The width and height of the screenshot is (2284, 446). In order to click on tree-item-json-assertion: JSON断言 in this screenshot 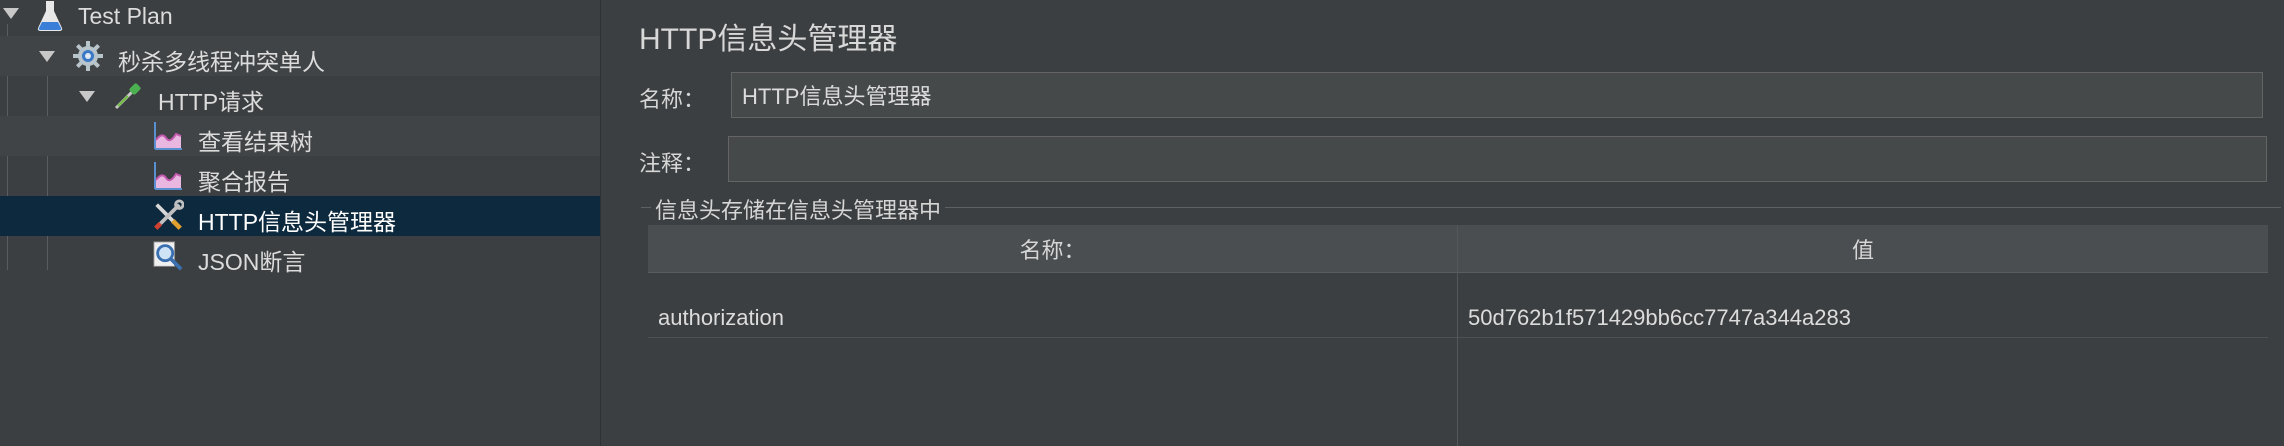, I will do `click(300, 256)`.